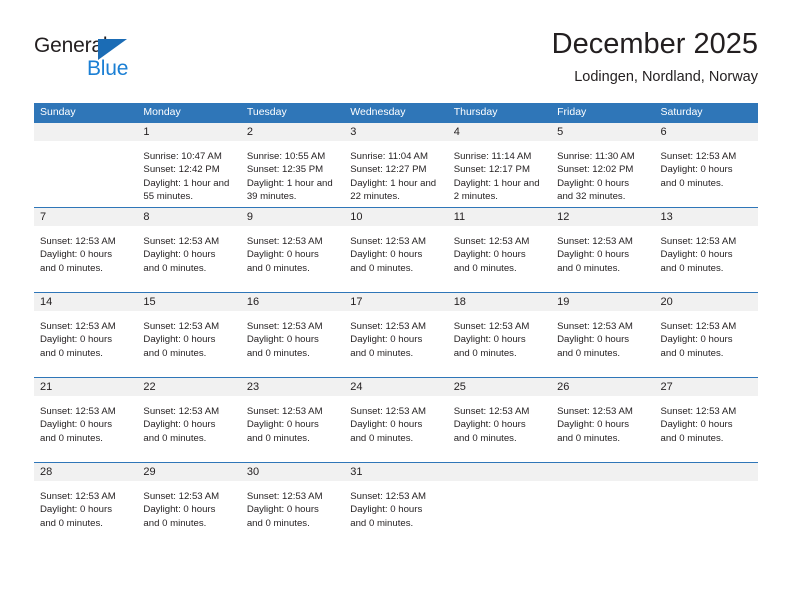 This screenshot has height=612, width=792. I want to click on day-number: 29, so click(189, 472).